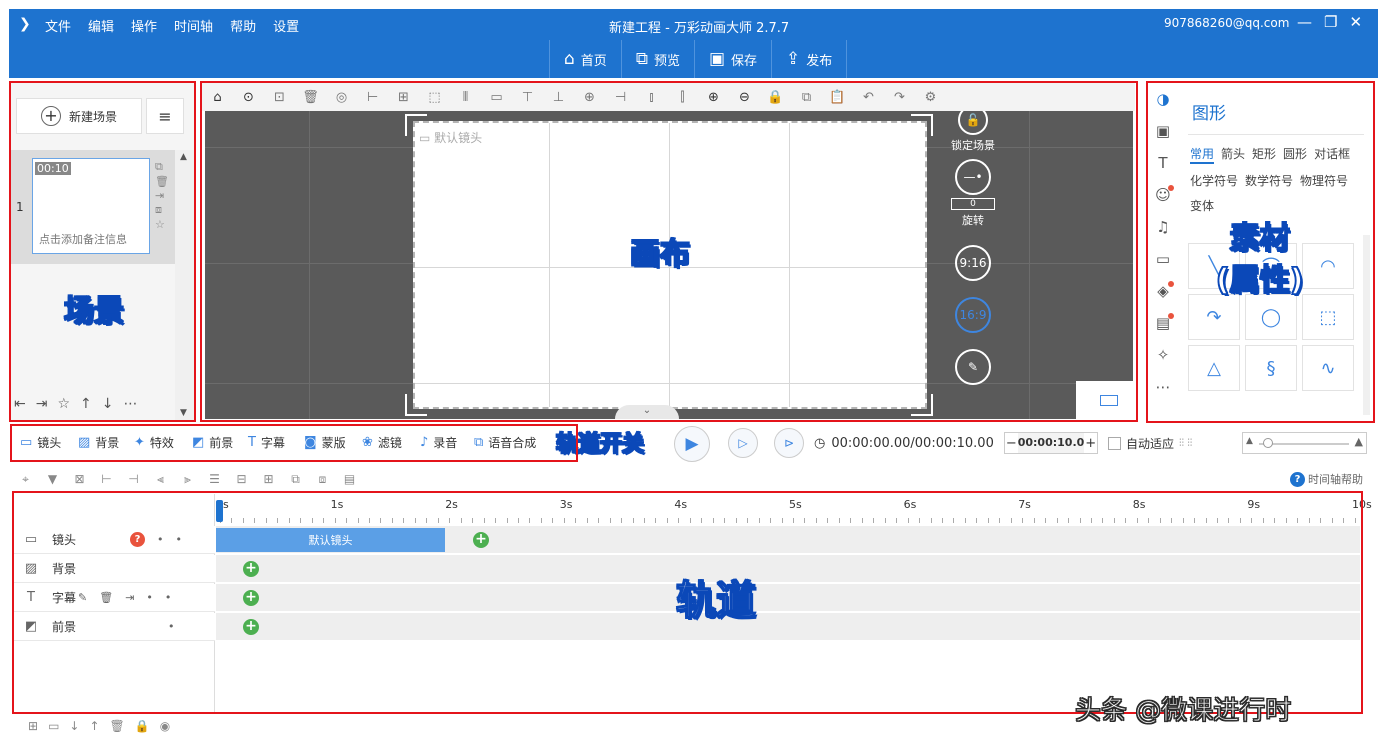 This screenshot has width=1387, height=749. What do you see at coordinates (1304, 22) in the screenshot?
I see `minimize-button: —` at bounding box center [1304, 22].